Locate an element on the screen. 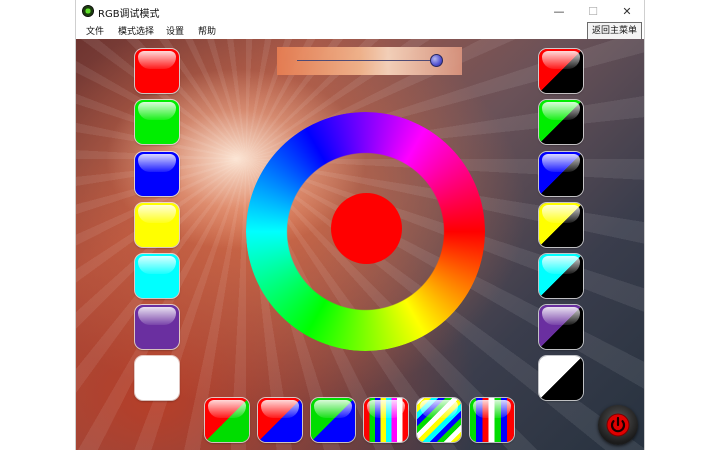 The image size is (720, 450). brightness-slider-track is located at coordinates (369, 60).